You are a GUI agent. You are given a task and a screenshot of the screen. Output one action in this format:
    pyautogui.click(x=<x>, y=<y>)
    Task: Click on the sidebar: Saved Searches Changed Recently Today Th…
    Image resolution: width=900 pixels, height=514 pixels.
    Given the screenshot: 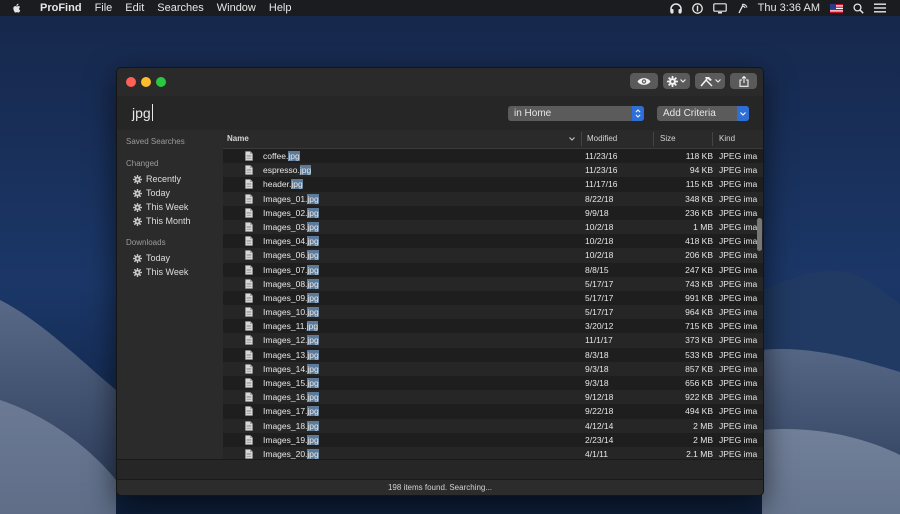 What is the action you would take?
    pyautogui.click(x=170, y=294)
    